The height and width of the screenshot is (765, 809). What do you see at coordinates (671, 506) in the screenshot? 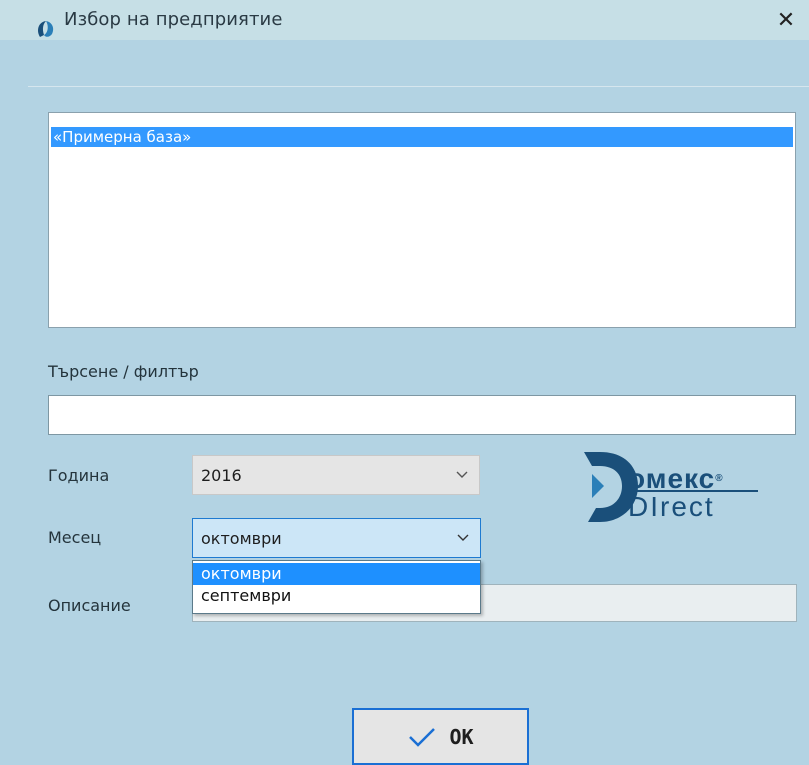
I see `logo-text-direct: DIrect` at bounding box center [671, 506].